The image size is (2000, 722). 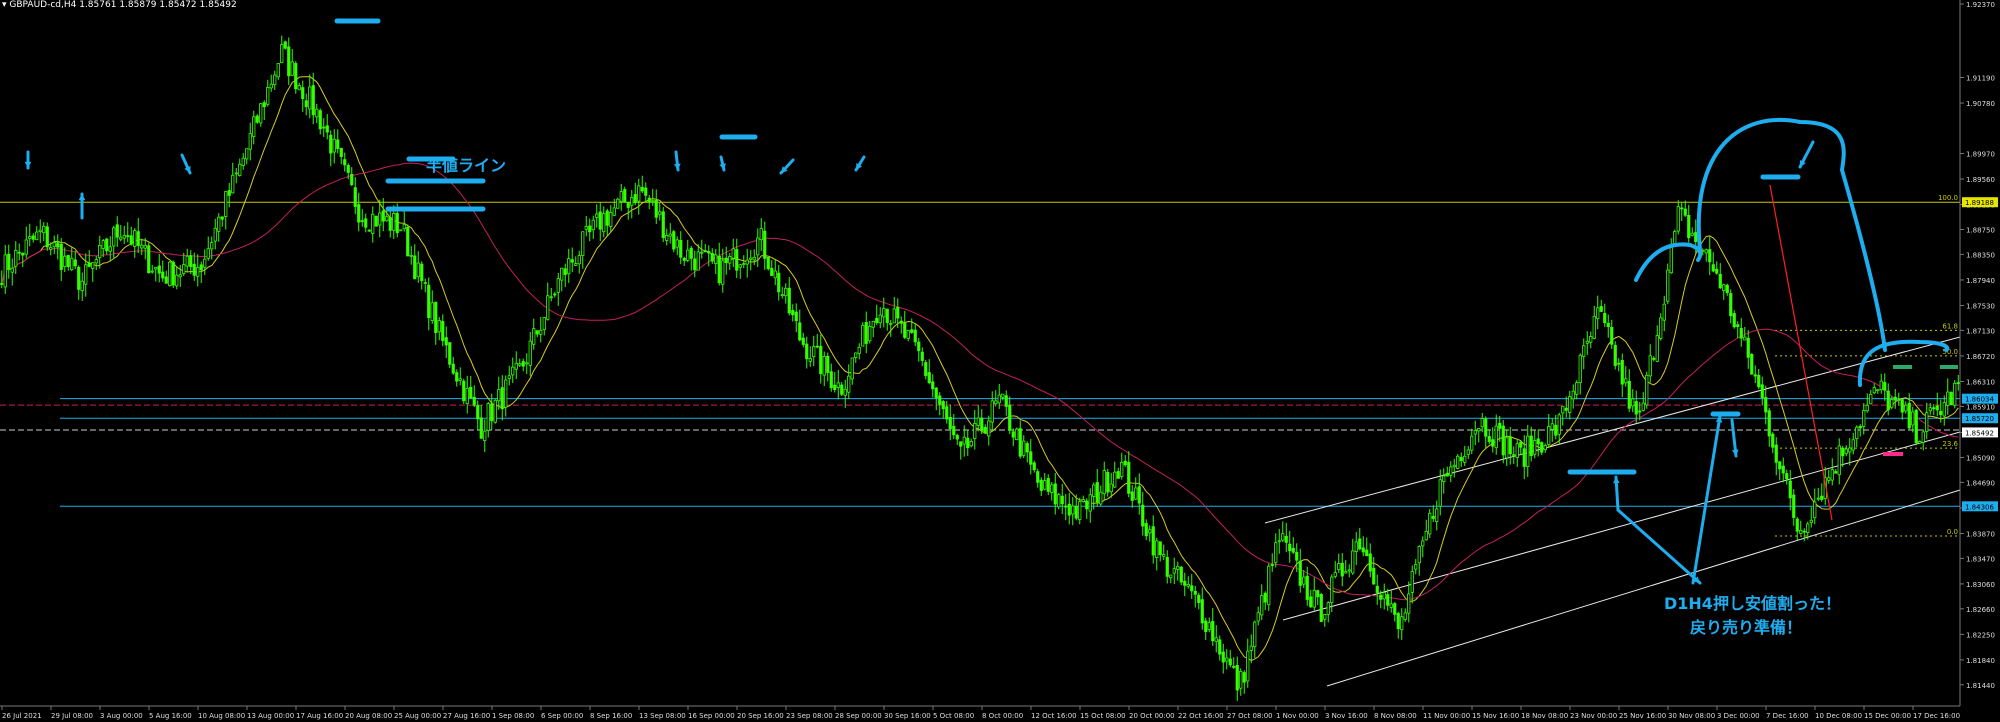 I want to click on down-arrow-1-head, so click(x=28, y=164).